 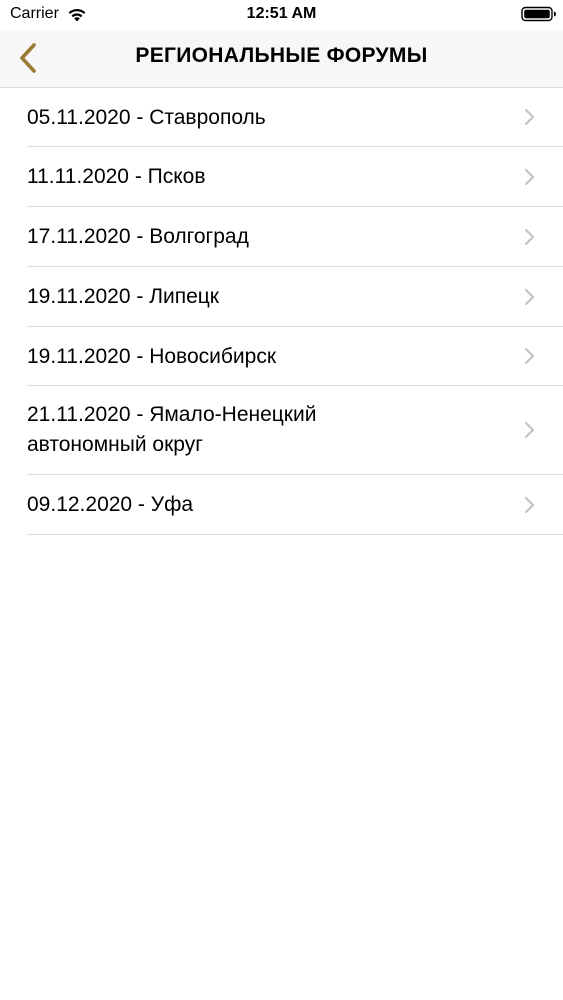 What do you see at coordinates (146, 117) in the screenshot?
I see `forum-row-label: 05.11.2020 - Ставрополь` at bounding box center [146, 117].